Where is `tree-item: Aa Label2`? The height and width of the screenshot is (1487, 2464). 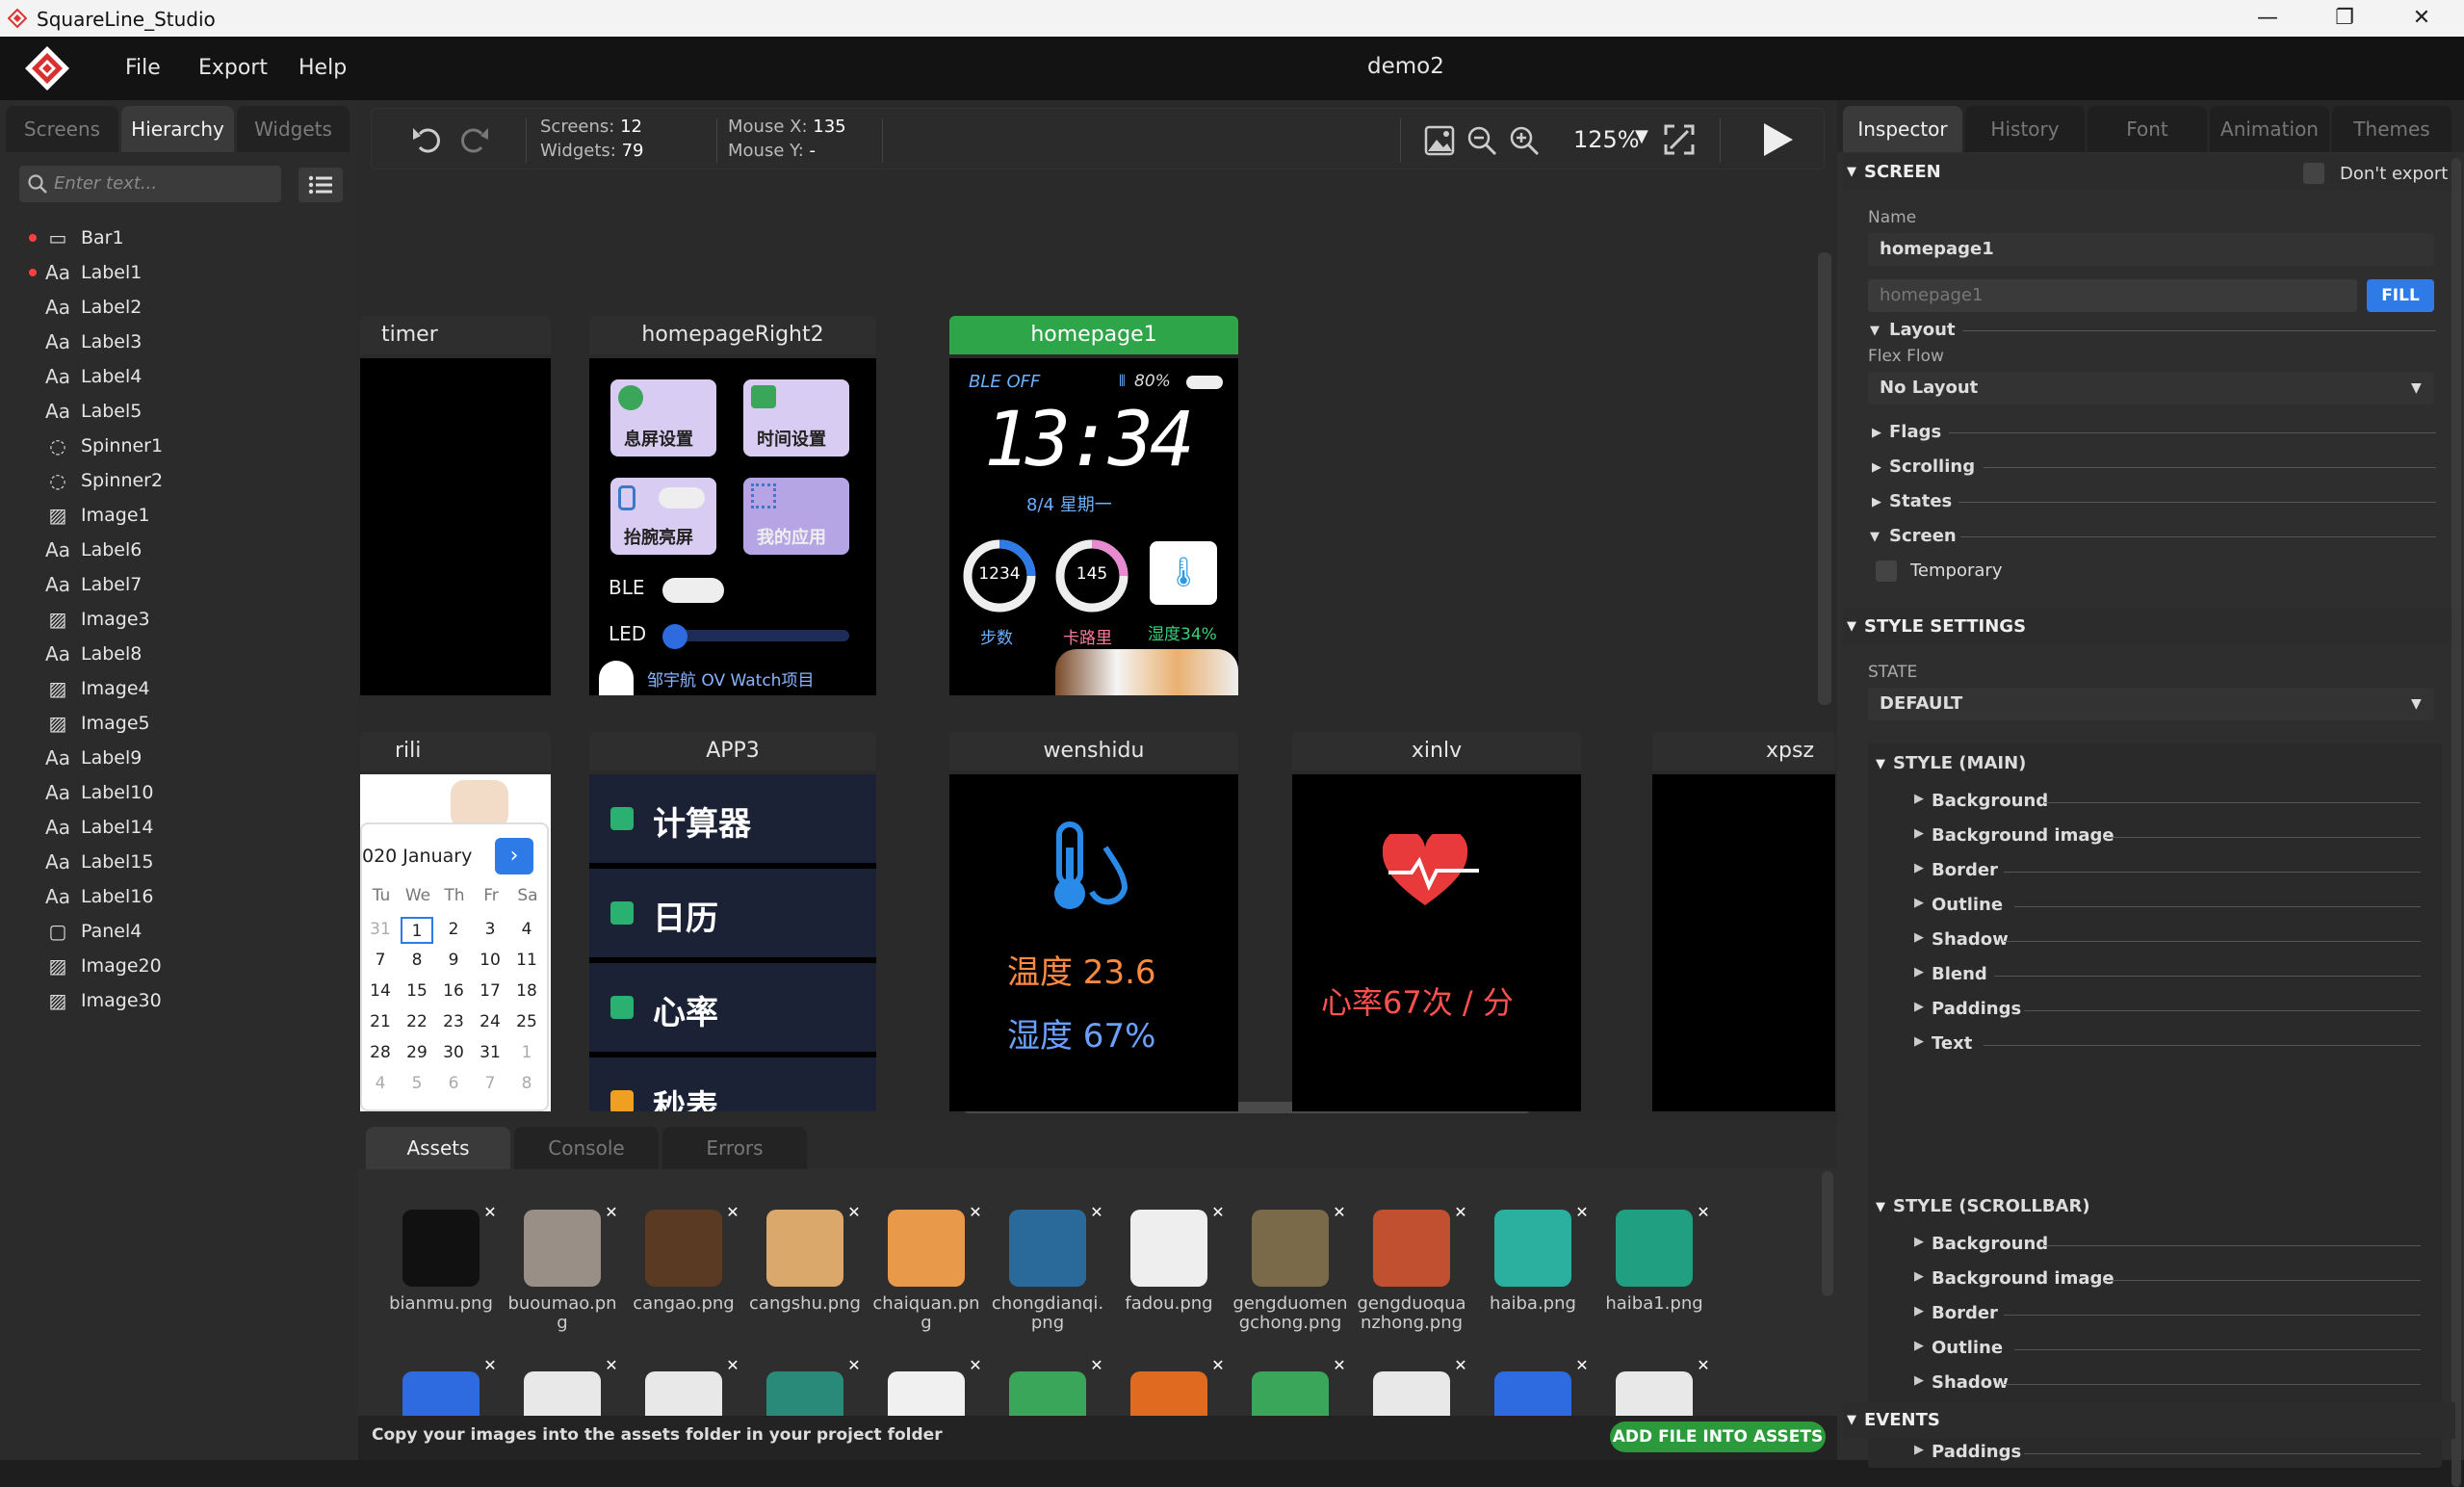 tree-item: Aa Label2 is located at coordinates (179, 308).